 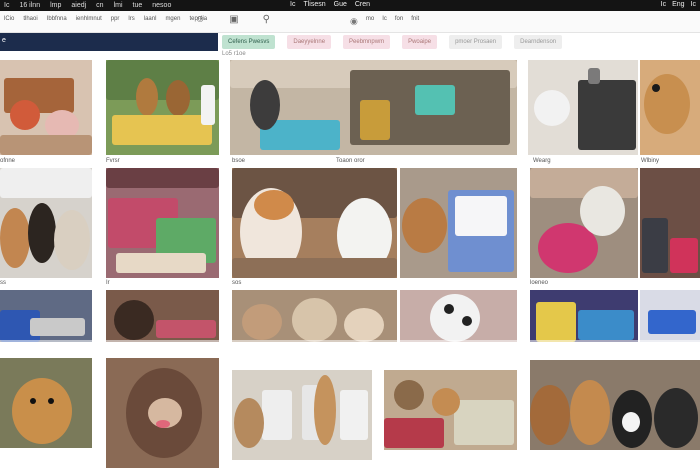 What do you see at coordinates (354, 21) in the screenshot?
I see `eye-icon: ◉` at bounding box center [354, 21].